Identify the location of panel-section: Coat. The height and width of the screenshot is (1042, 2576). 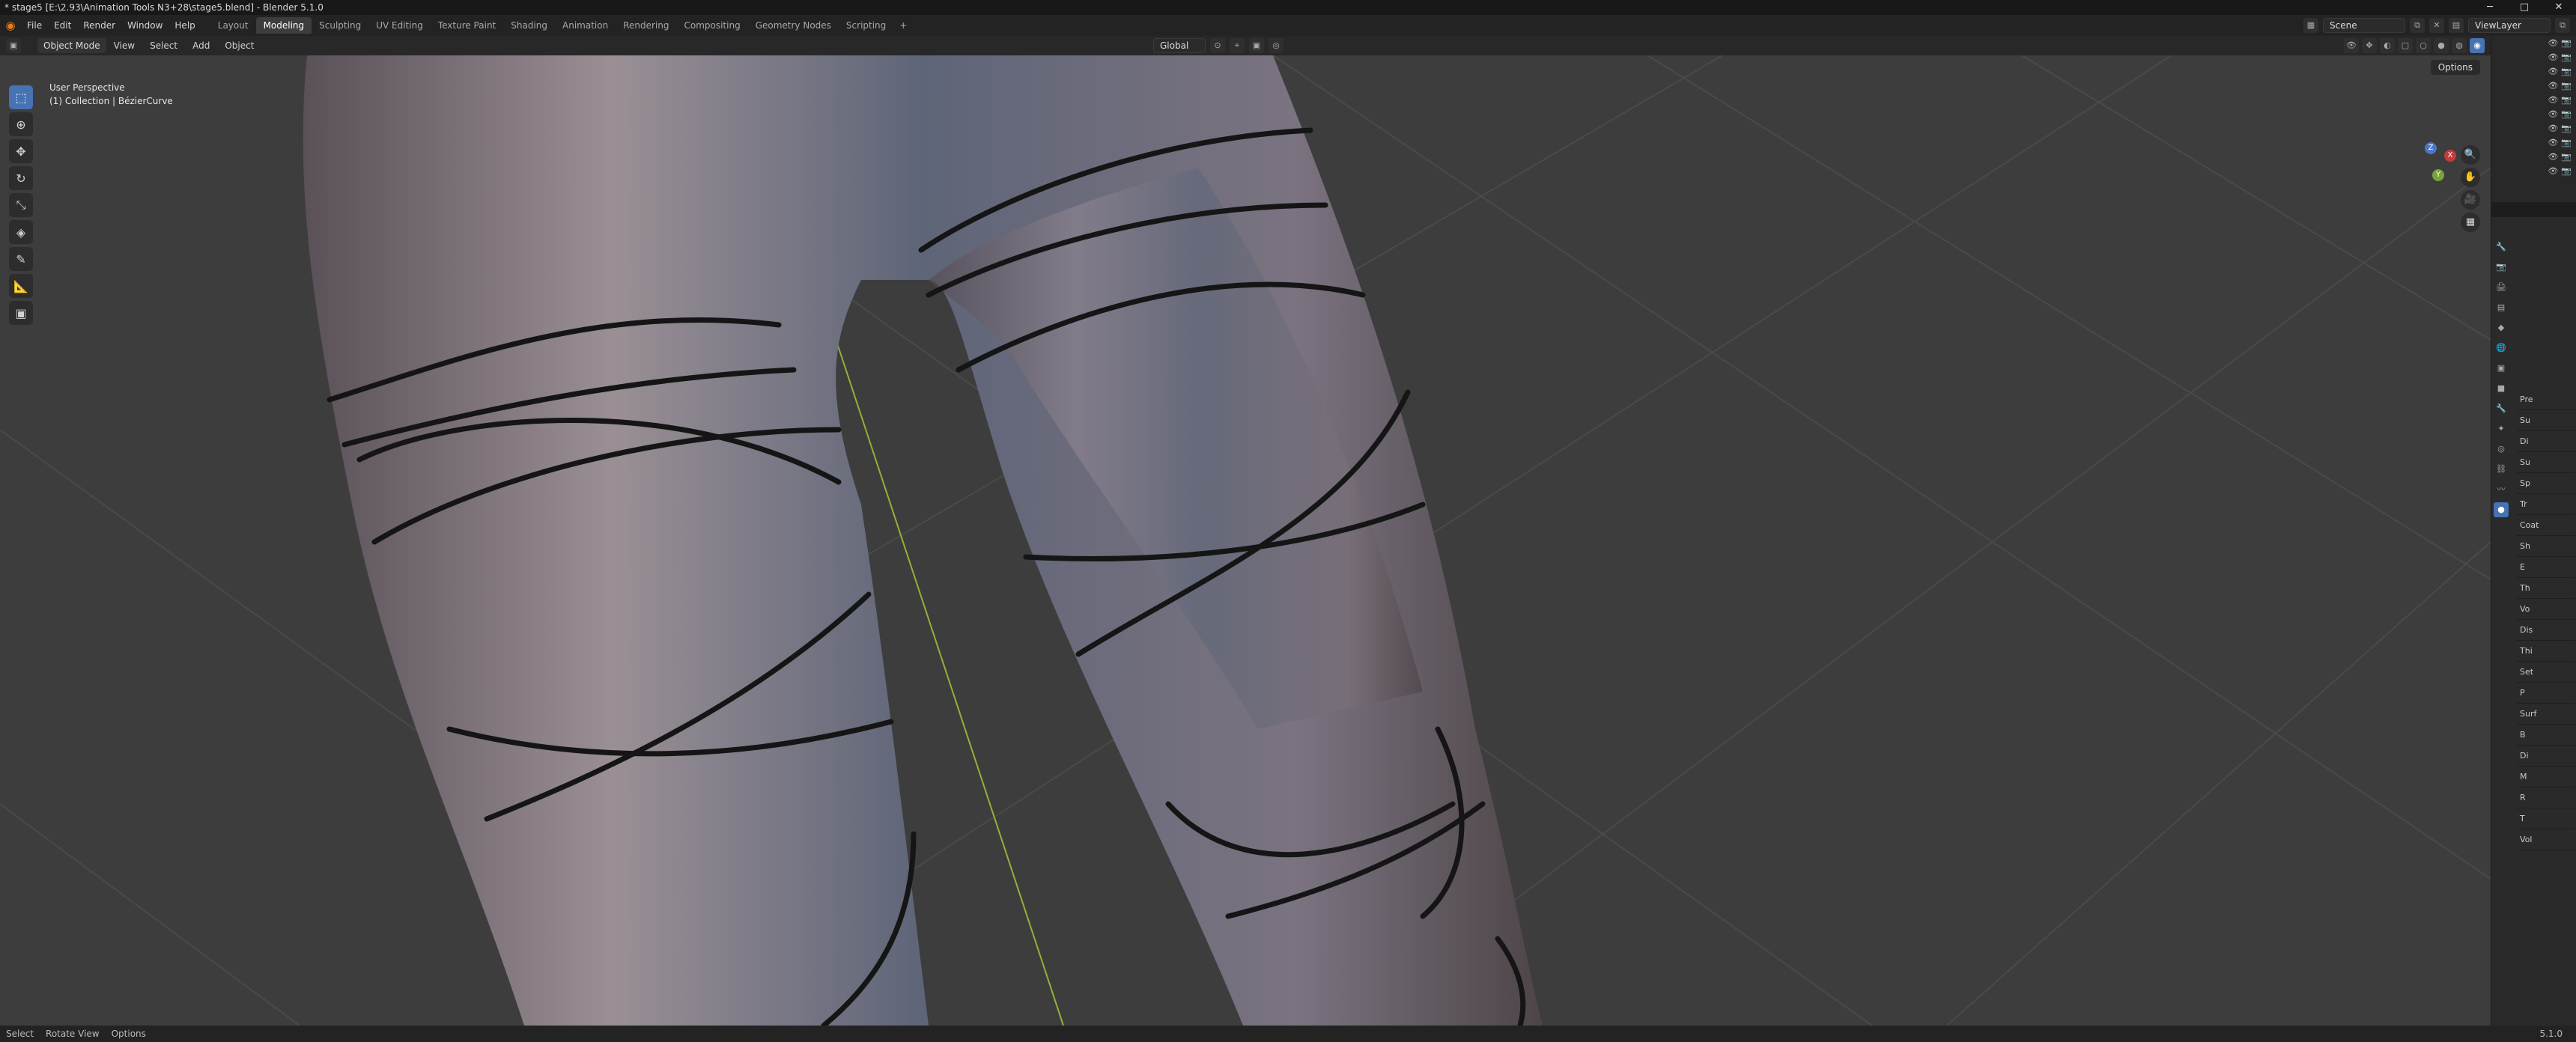
(2546, 525).